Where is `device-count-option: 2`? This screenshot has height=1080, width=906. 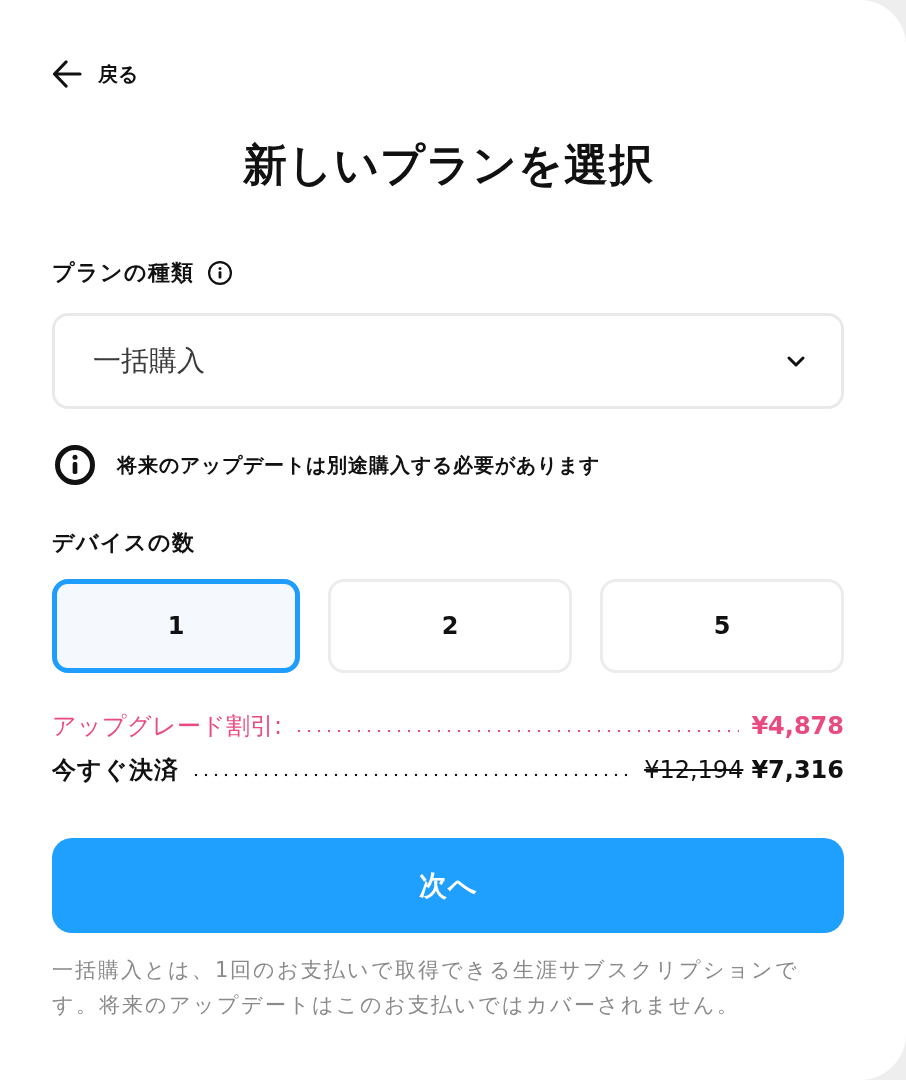
device-count-option: 2 is located at coordinates (450, 626).